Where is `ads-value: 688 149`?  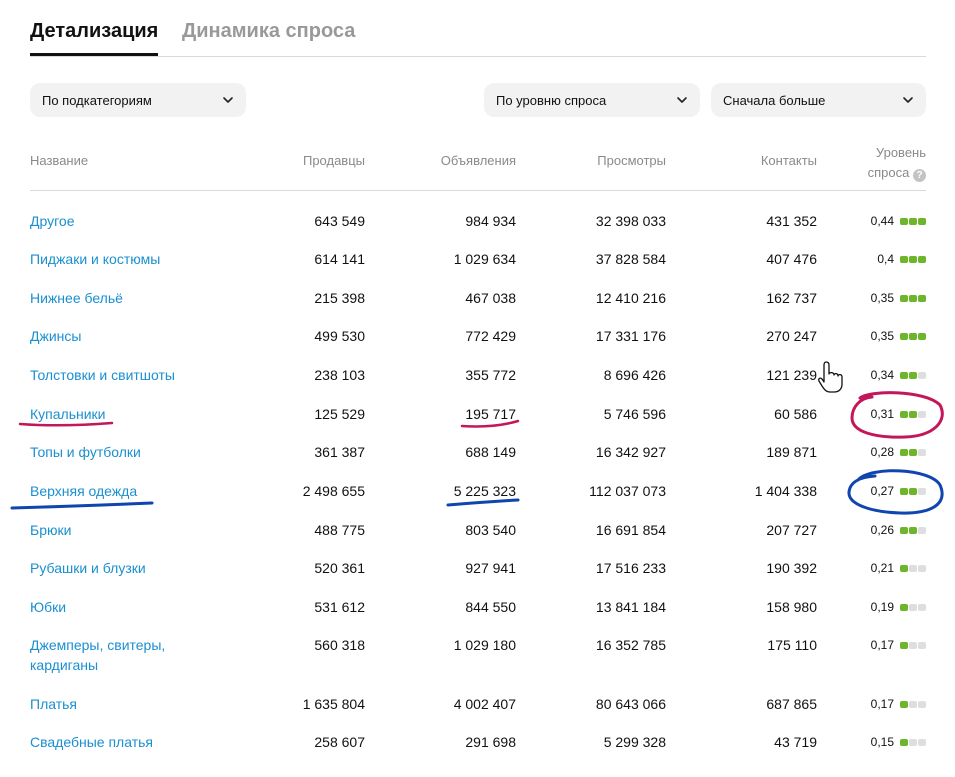
ads-value: 688 149 is located at coordinates (490, 452).